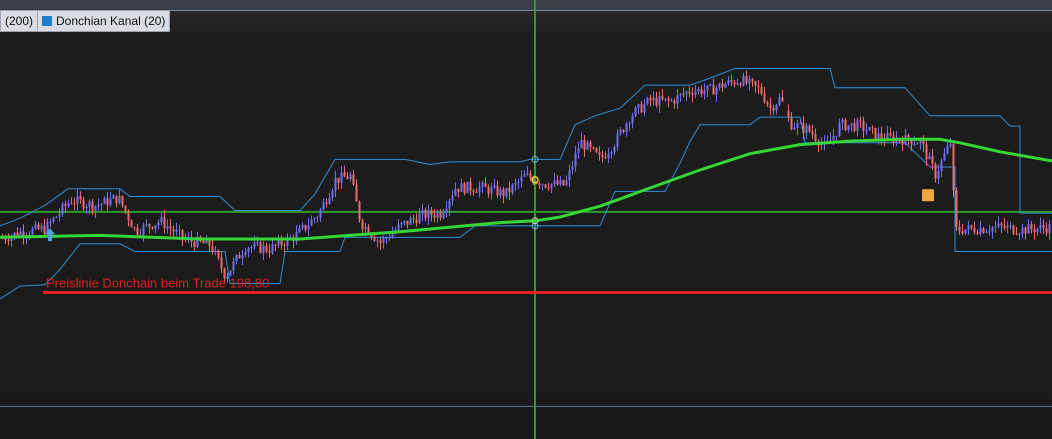  Describe the element at coordinates (19, 21) in the screenshot. I see `legend-ma-item: (200)` at that location.